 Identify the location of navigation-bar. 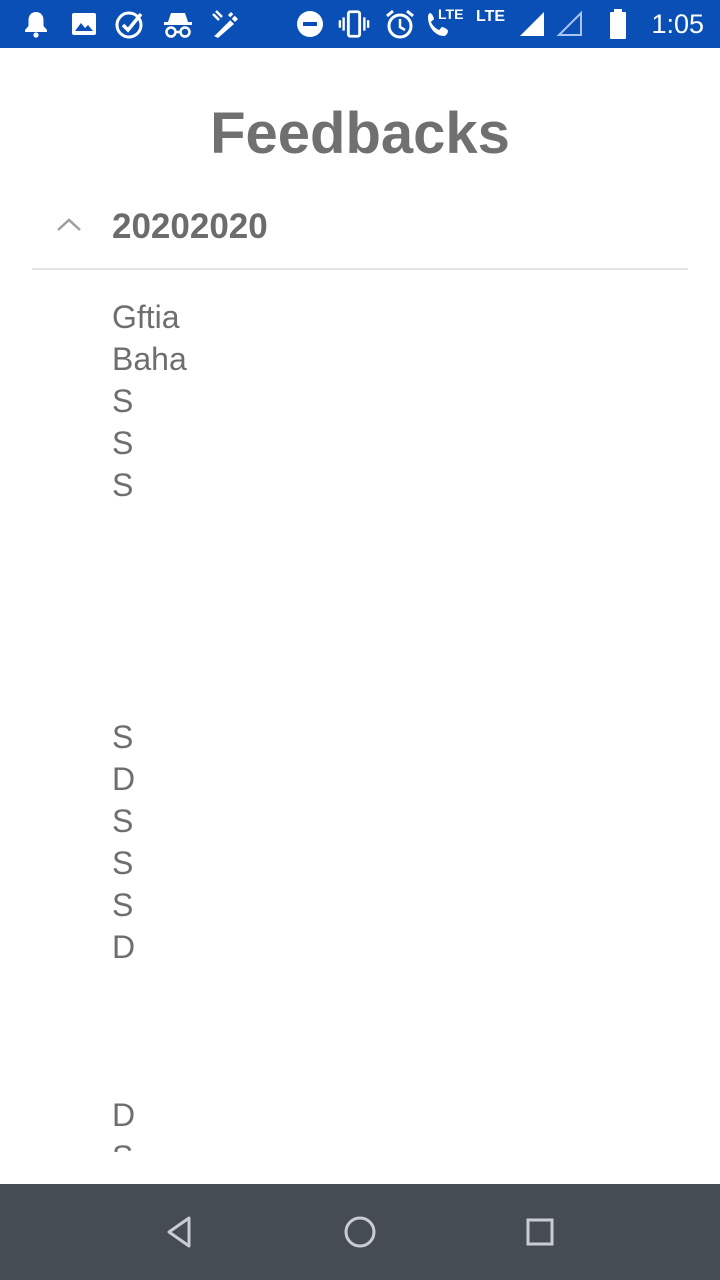
(360, 1232).